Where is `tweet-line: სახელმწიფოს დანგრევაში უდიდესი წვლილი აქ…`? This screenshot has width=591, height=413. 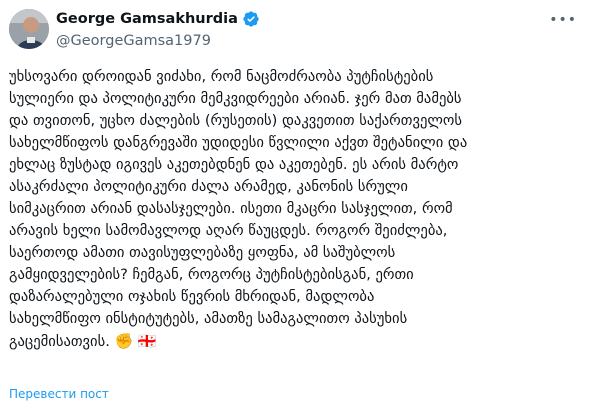 tweet-line: სახელმწიფოს დანგრევაში უდიდესი წვლილი აქ… is located at coordinates (238, 142).